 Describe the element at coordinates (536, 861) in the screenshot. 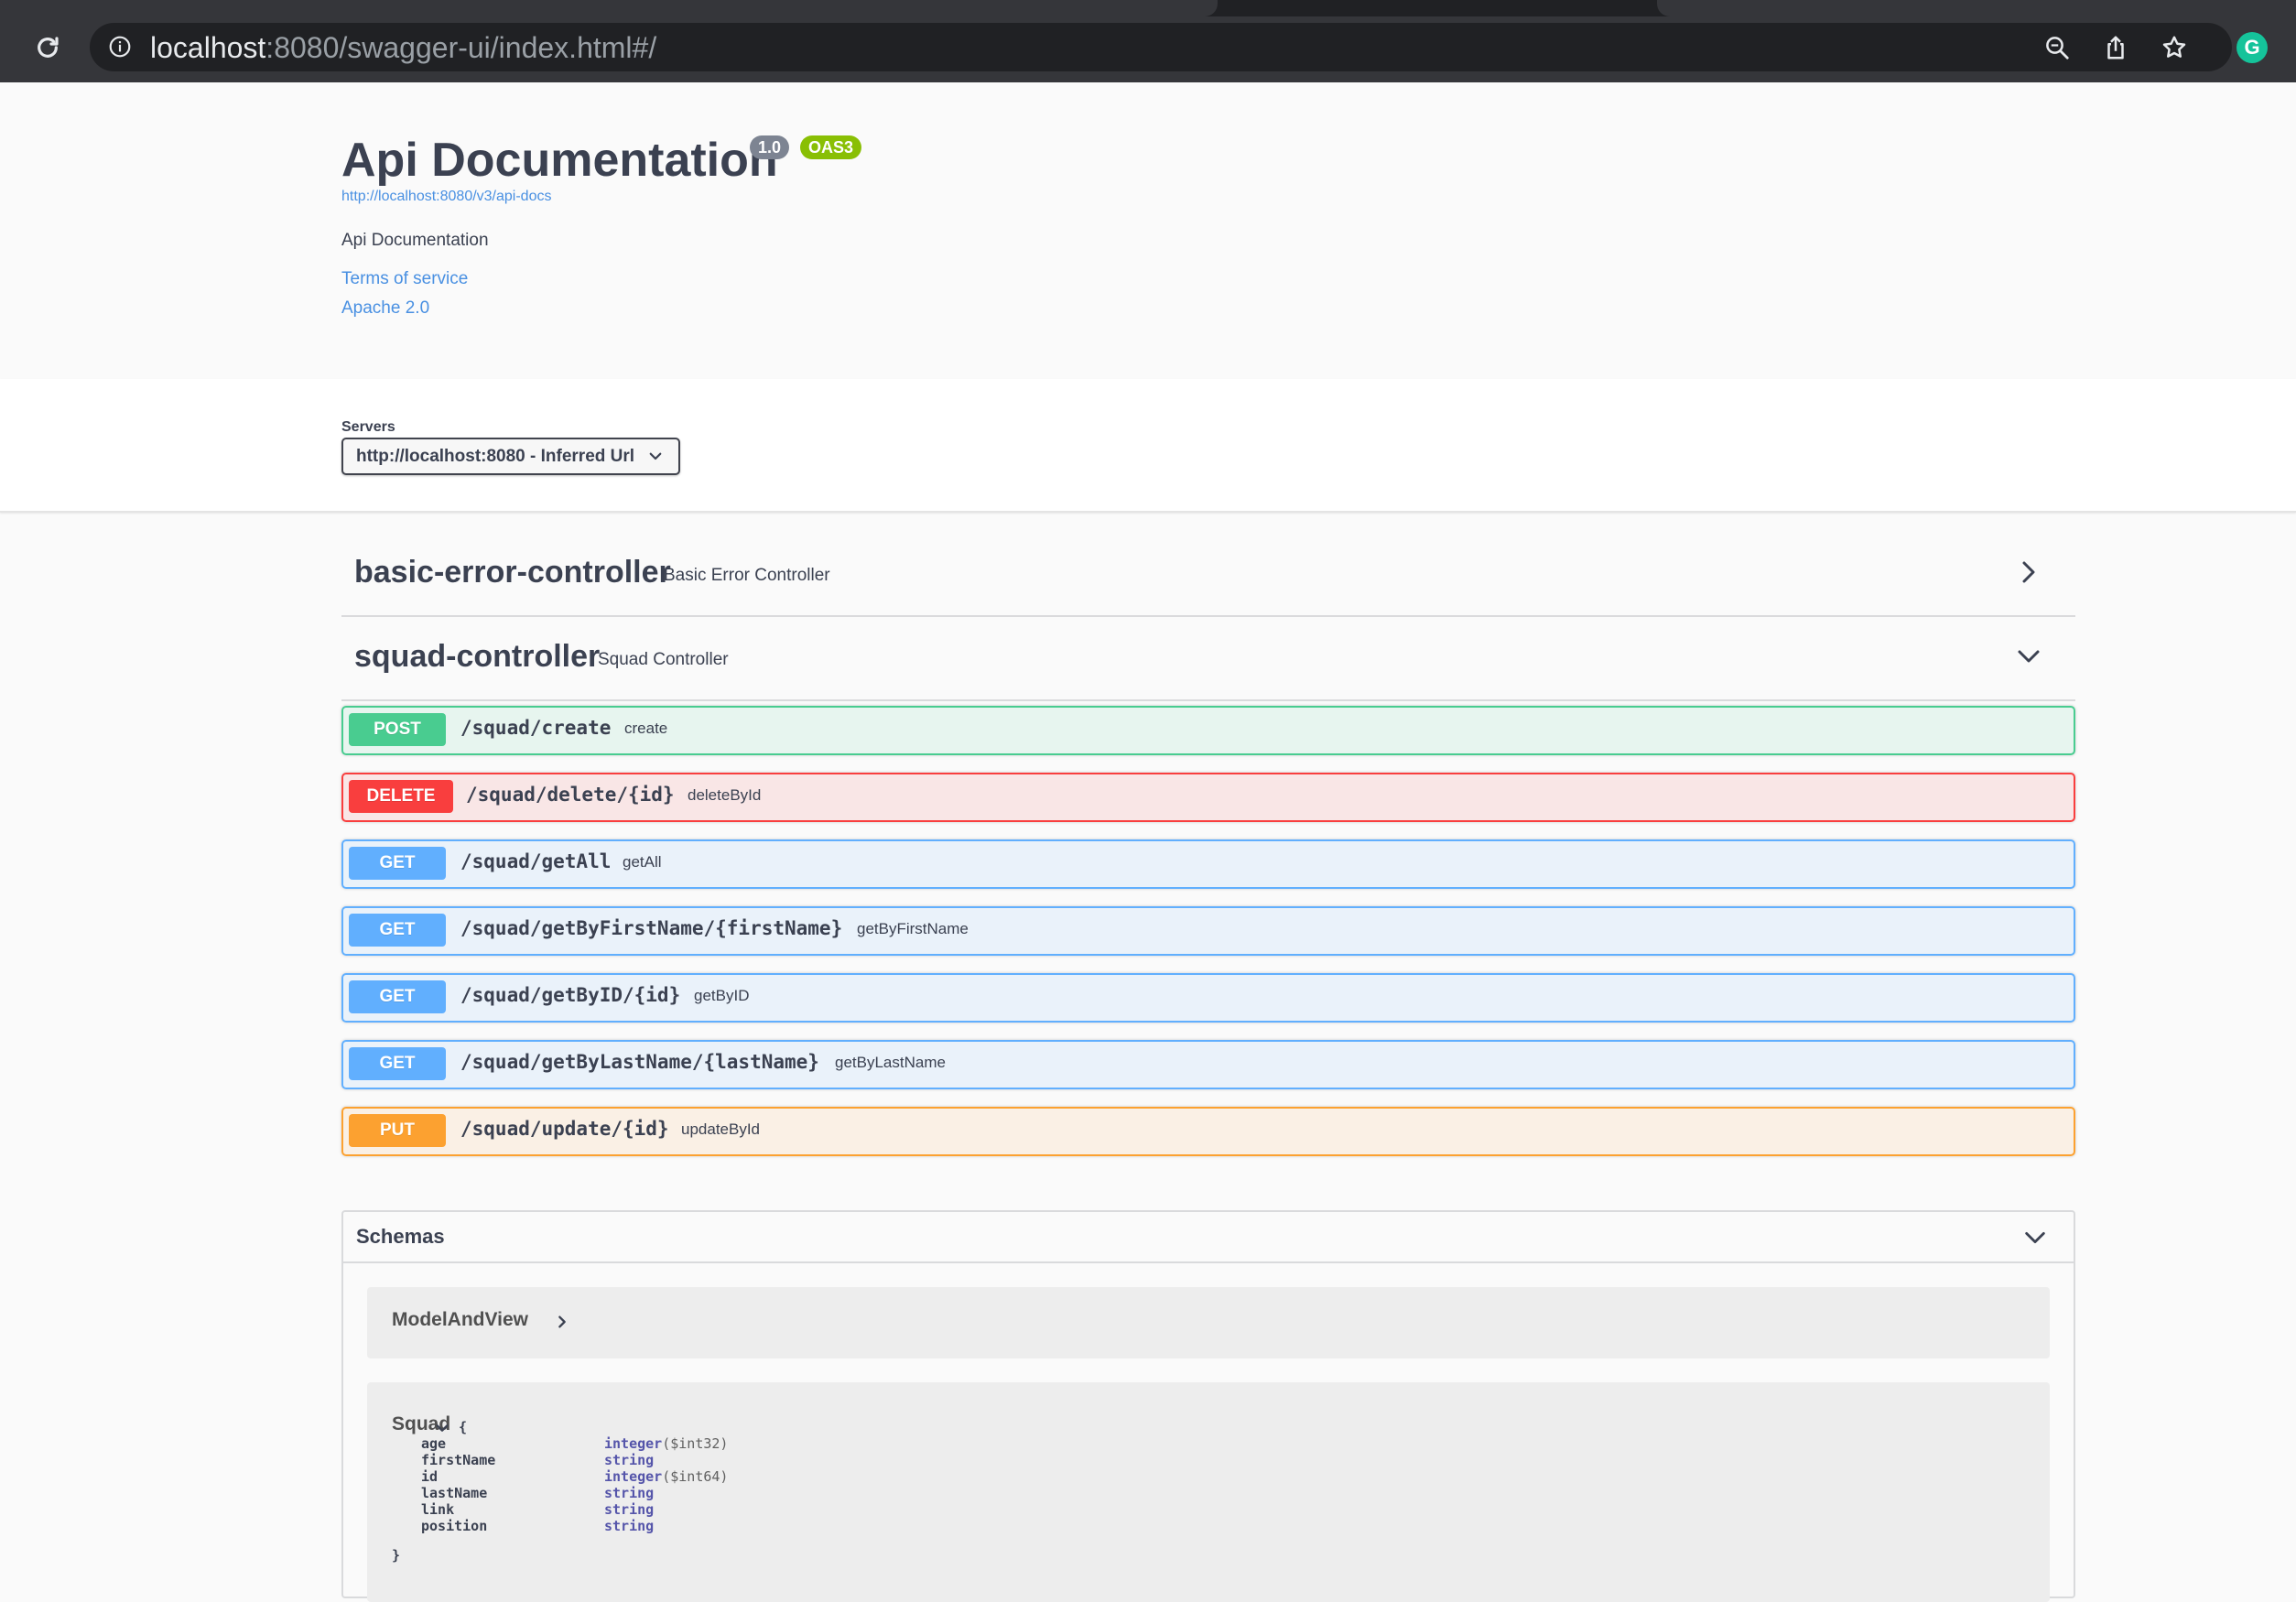

I see `operation-path: /squad/getAll` at that location.